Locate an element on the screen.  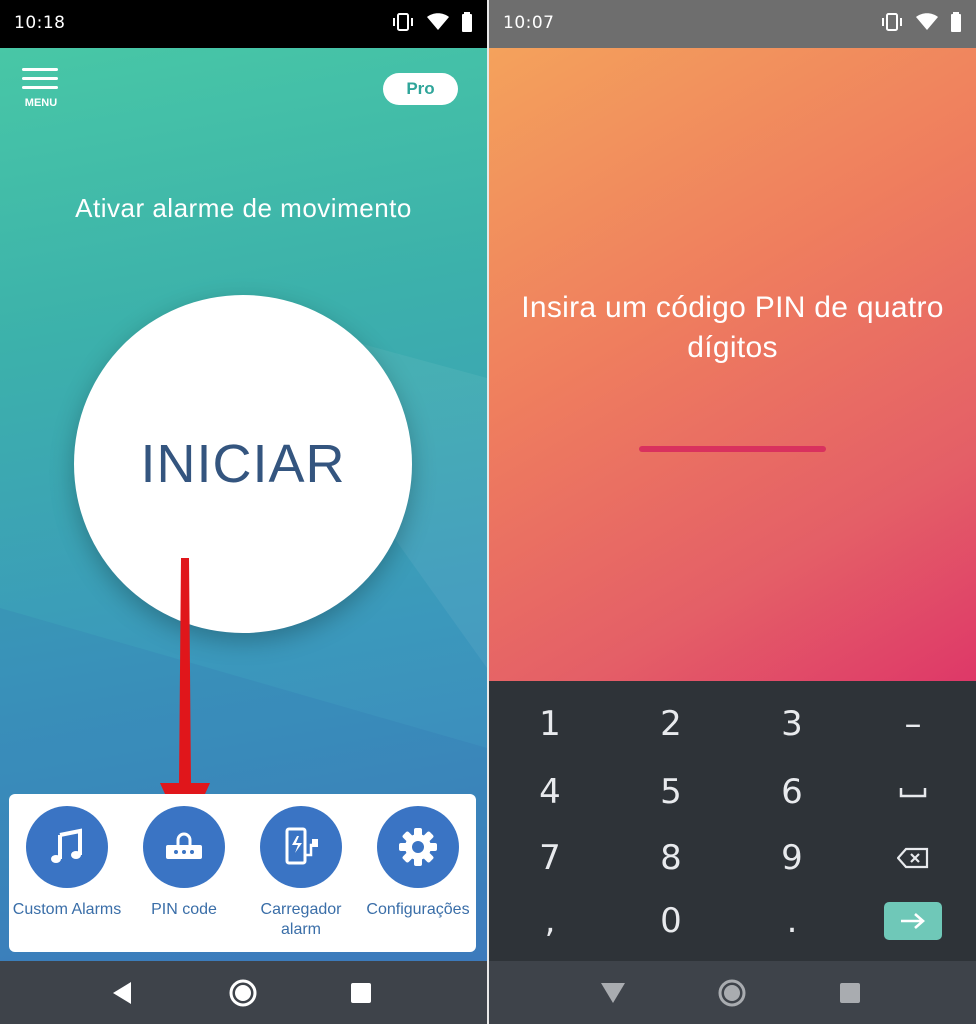
pro-button: Pro is located at coordinates (420, 89).